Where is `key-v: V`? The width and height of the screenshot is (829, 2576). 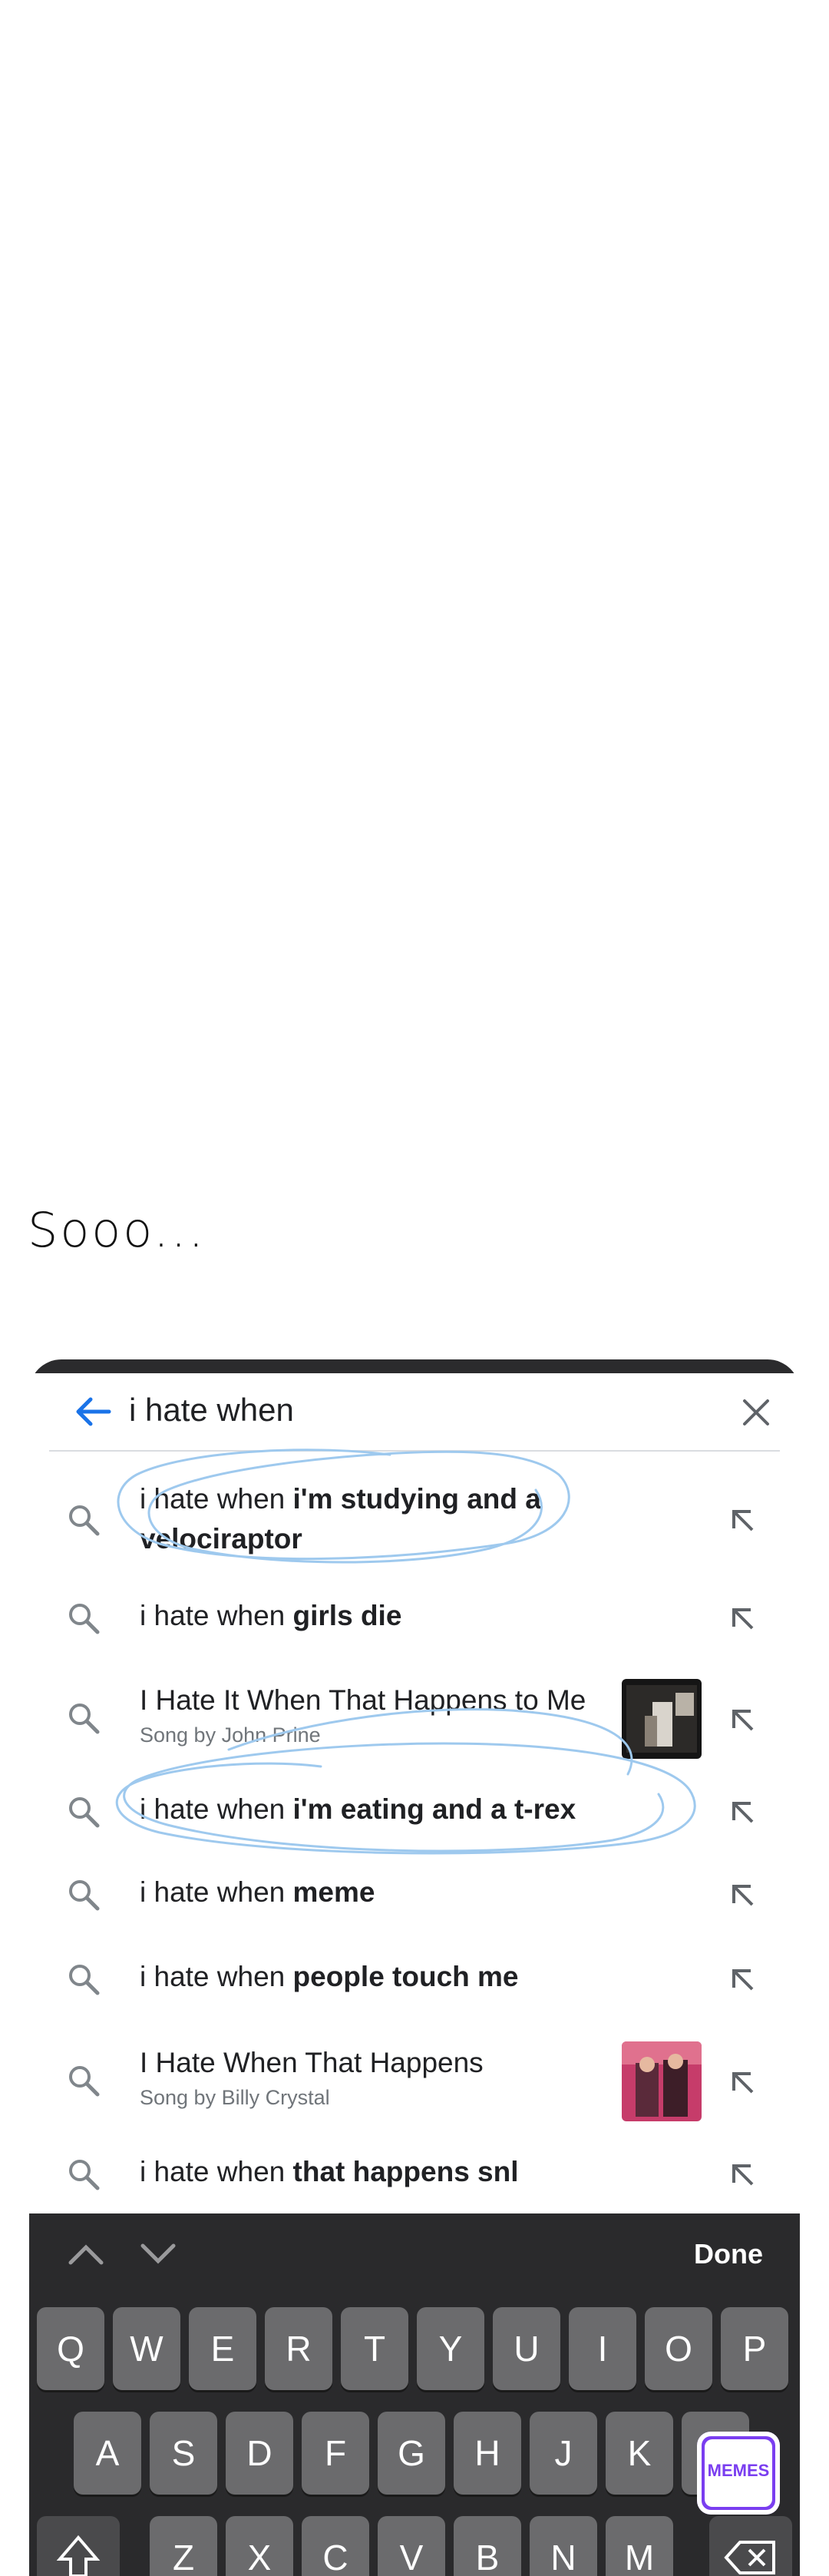 key-v: V is located at coordinates (412, 2546).